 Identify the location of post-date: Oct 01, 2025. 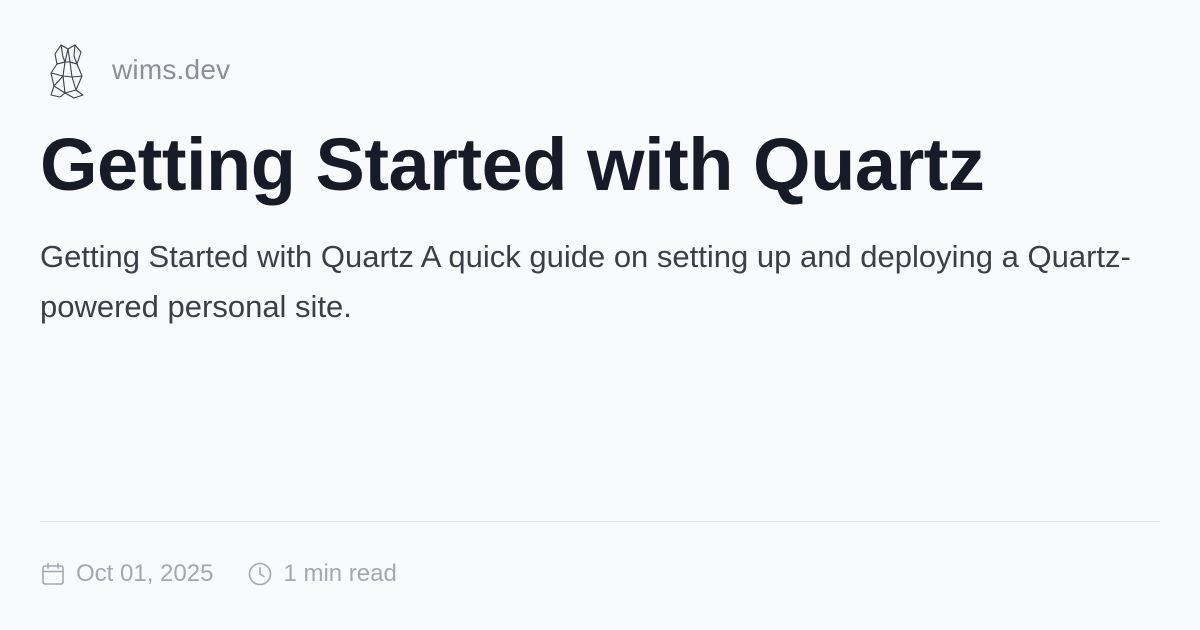
(126, 574).